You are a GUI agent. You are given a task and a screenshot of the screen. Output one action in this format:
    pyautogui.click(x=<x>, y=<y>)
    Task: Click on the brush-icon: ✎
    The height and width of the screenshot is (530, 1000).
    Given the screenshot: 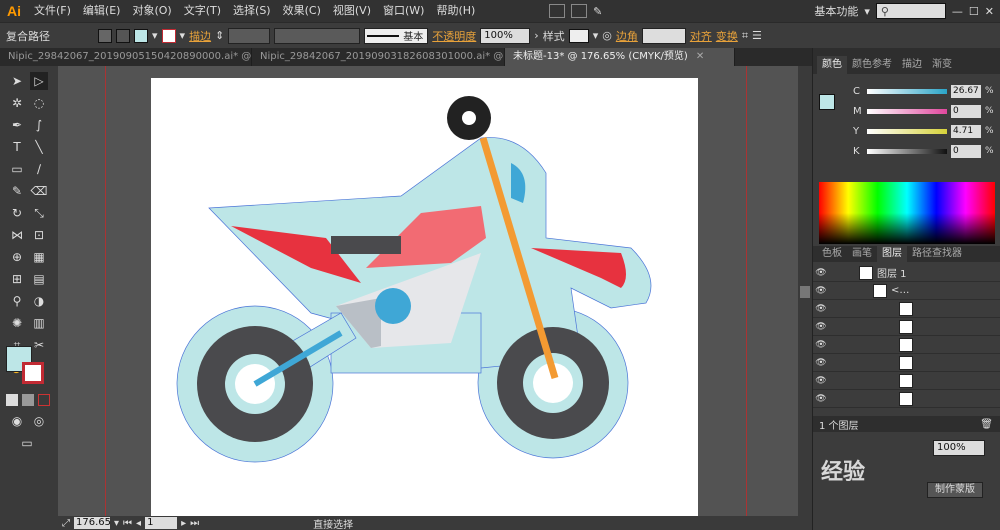 What is the action you would take?
    pyautogui.click(x=597, y=11)
    